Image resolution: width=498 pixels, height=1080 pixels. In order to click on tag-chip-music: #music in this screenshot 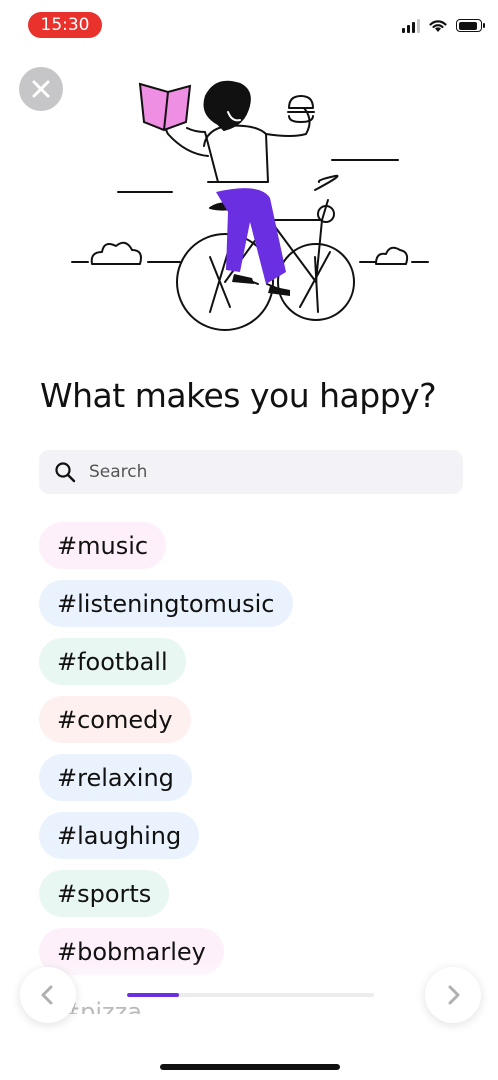, I will do `click(103, 545)`.